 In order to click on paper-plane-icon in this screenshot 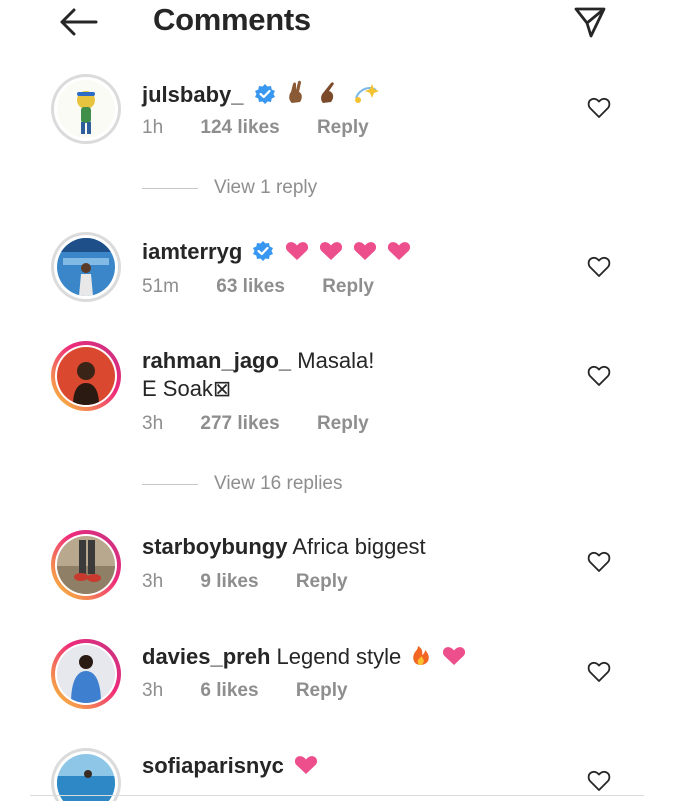, I will do `click(590, 22)`.